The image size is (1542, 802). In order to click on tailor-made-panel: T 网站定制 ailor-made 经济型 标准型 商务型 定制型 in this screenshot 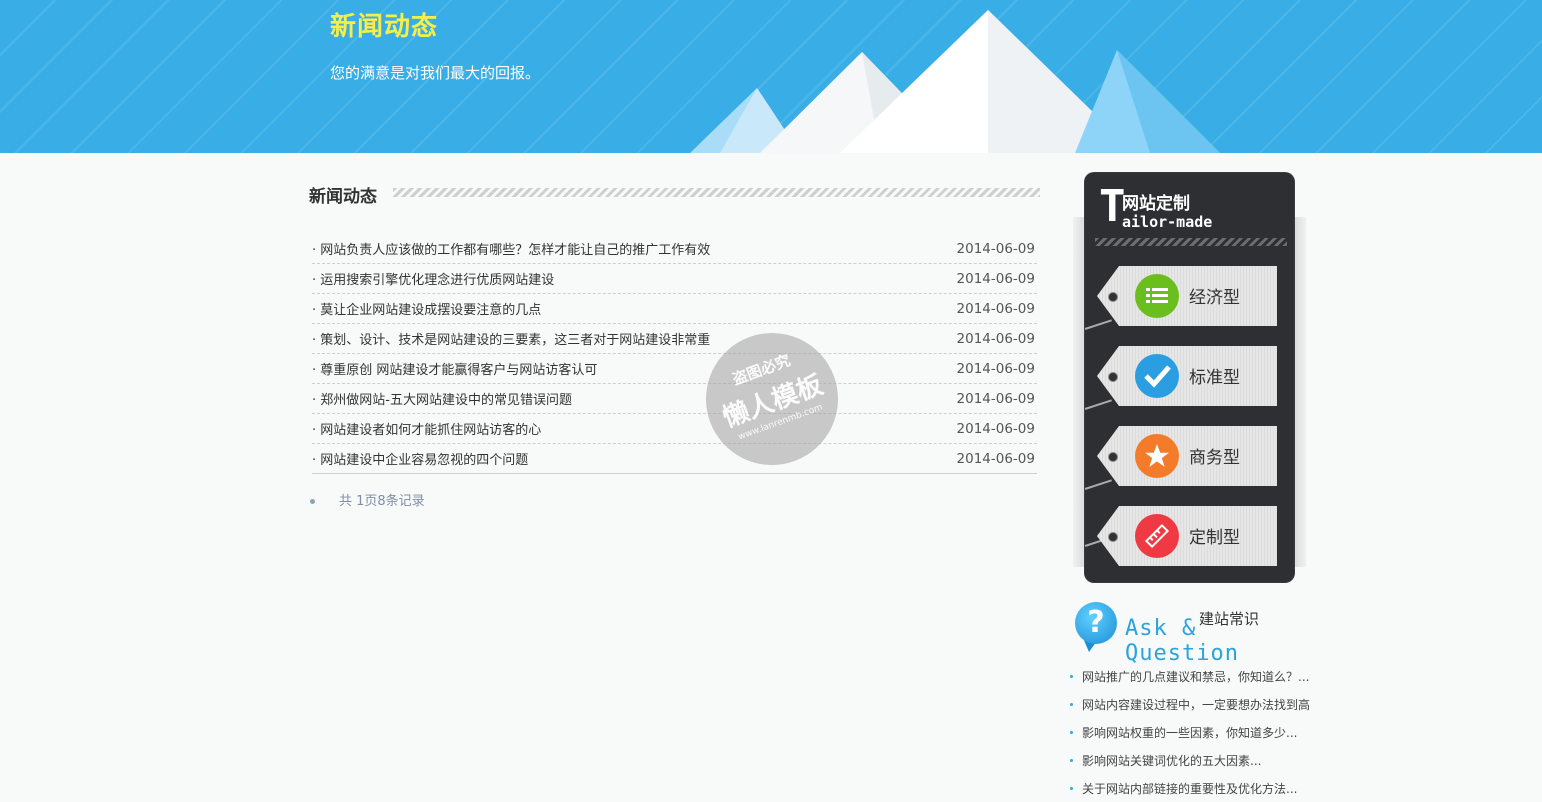, I will do `click(1189, 377)`.